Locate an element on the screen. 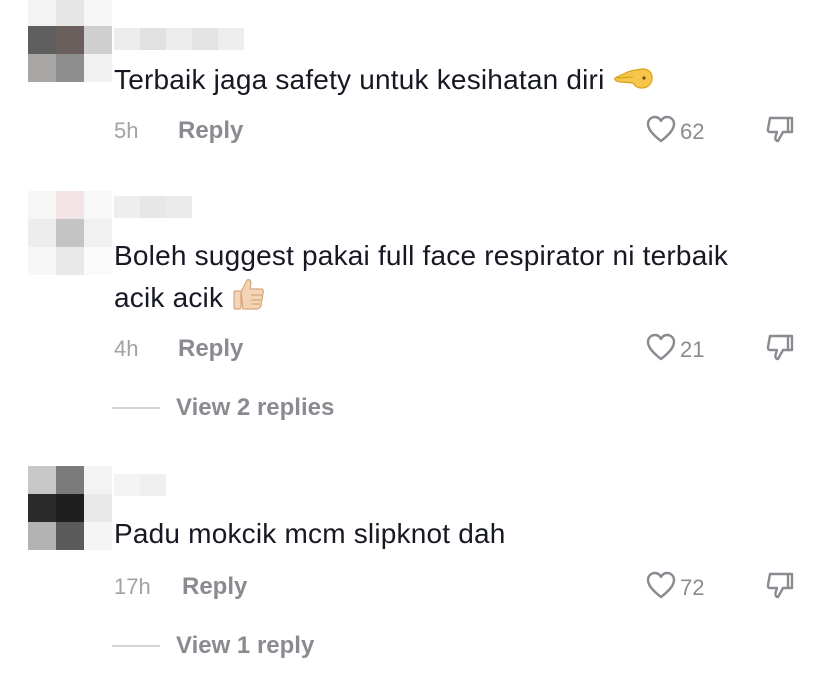 The image size is (827, 686). like-button: 72 is located at coordinates (675, 587).